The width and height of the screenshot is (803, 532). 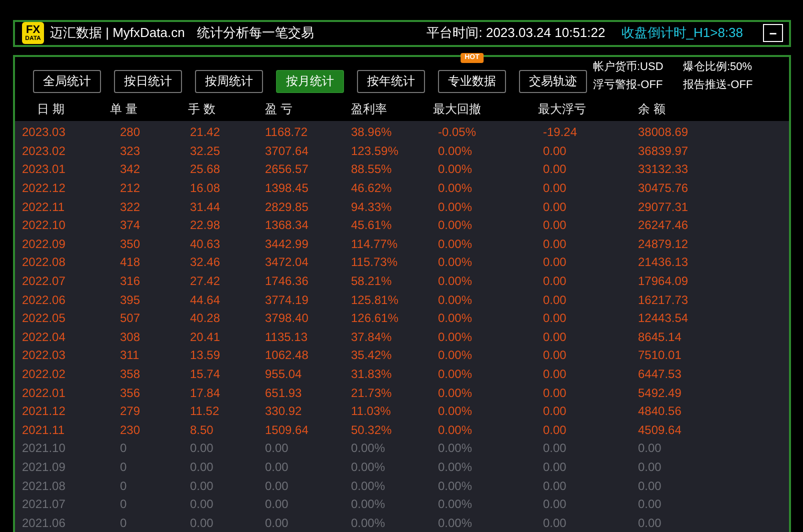 What do you see at coordinates (205, 337) in the screenshot?
I see `table-cell-text: 20.41` at bounding box center [205, 337].